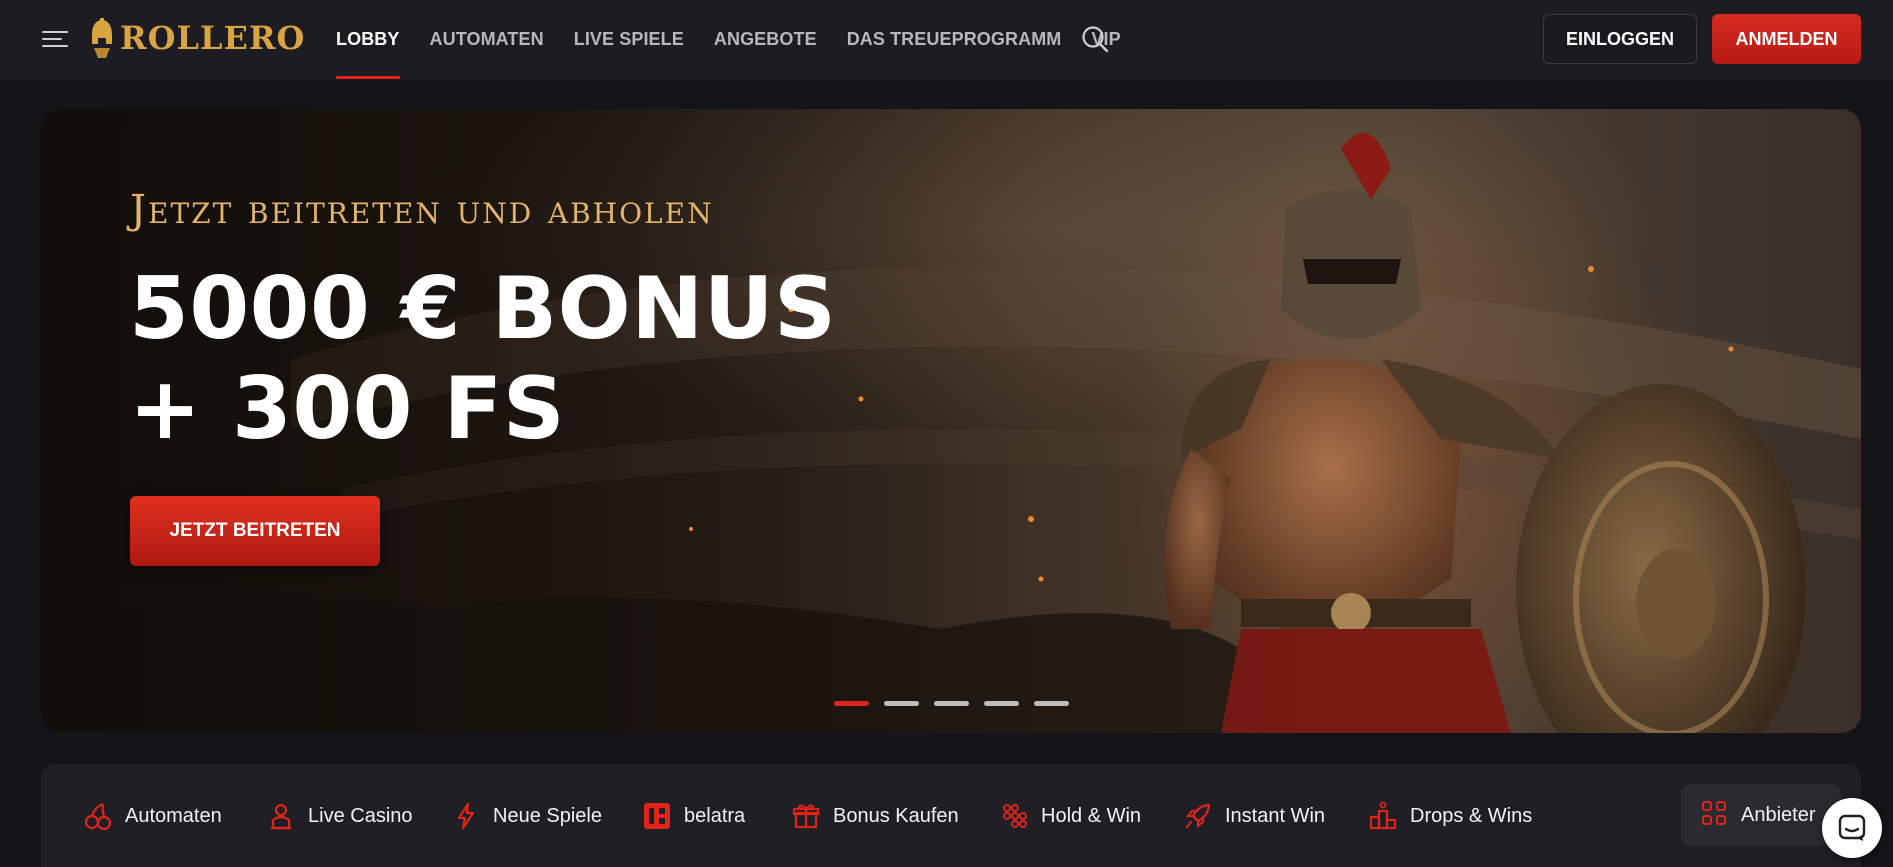  What do you see at coordinates (954, 39) in the screenshot?
I see `nav-treueprogramm: DAS TREUEPROGRAMM` at bounding box center [954, 39].